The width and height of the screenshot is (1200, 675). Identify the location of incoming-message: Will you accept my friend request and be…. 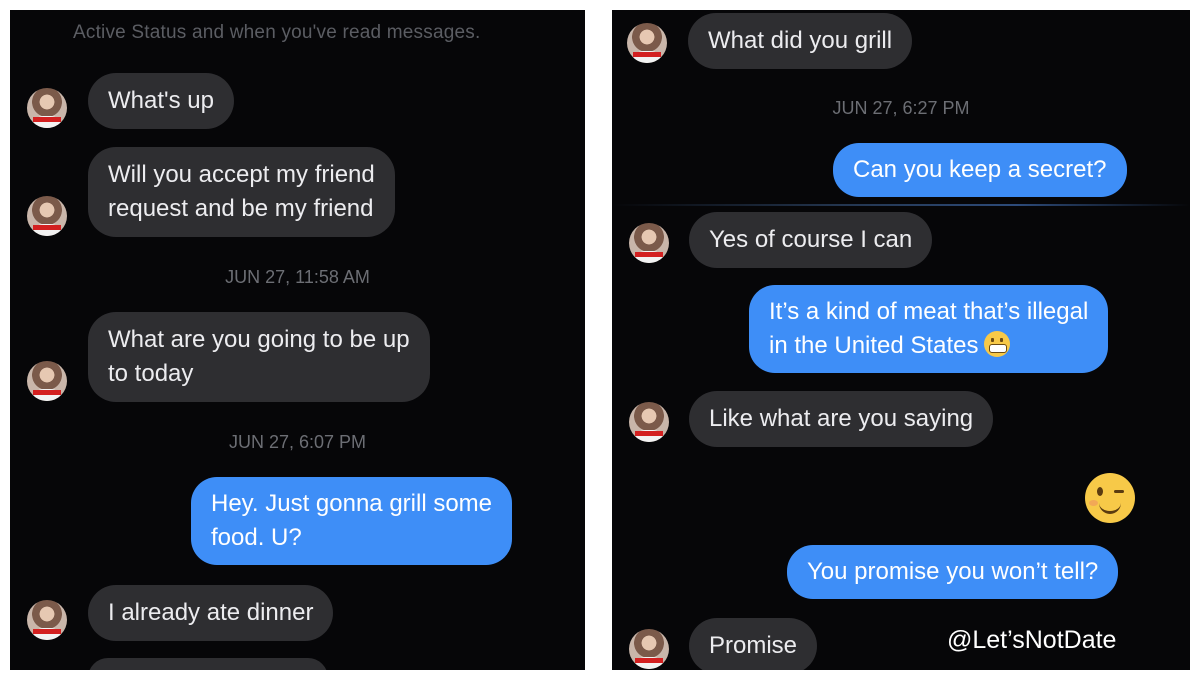
(241, 192).